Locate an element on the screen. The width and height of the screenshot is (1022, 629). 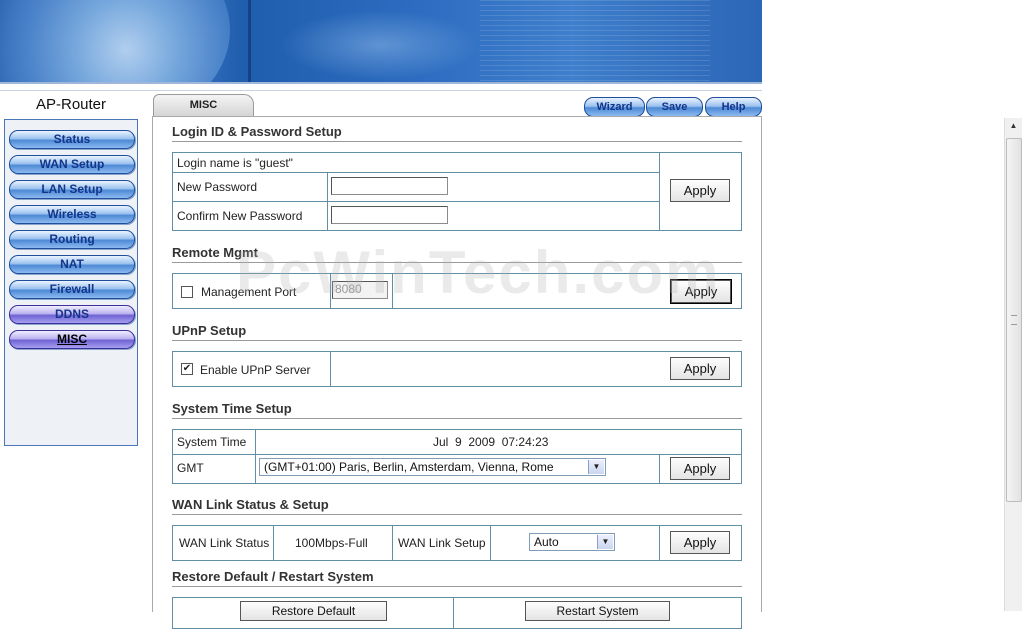
wizard-button: Wizard is located at coordinates (614, 107).